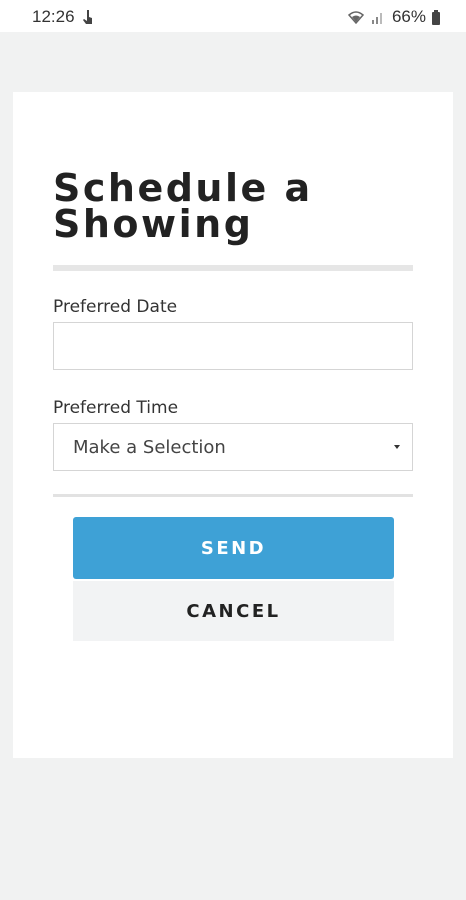 The image size is (466, 900). I want to click on cancel-button: CANCEL, so click(233, 611).